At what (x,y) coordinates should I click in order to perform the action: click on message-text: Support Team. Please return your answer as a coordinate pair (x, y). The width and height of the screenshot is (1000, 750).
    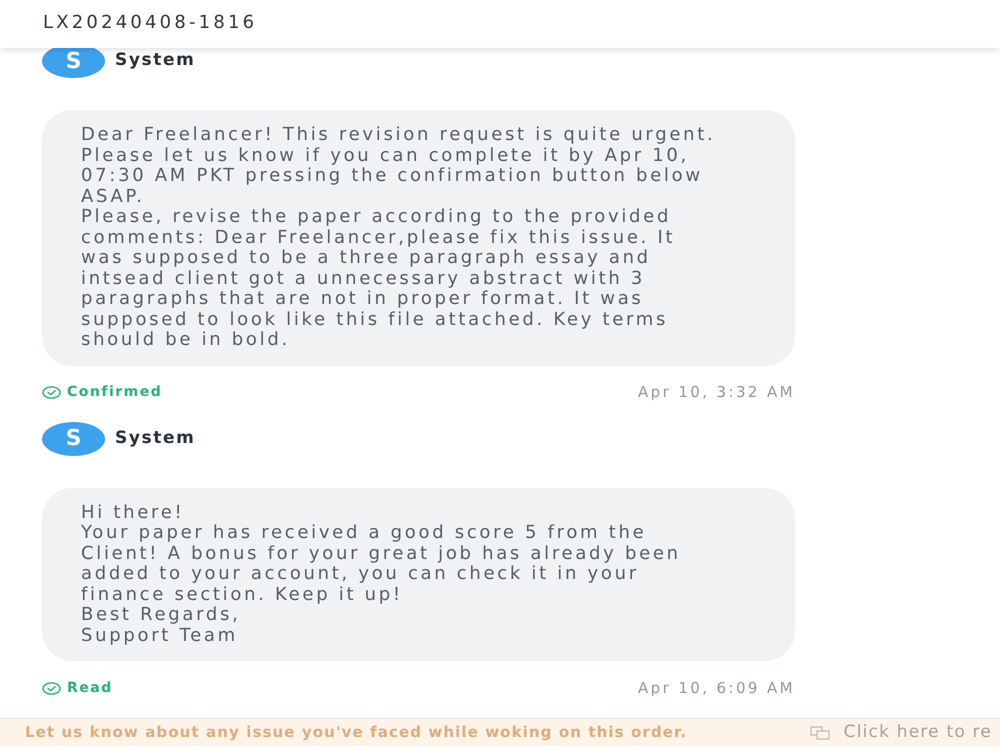
    Looking at the image, I should click on (160, 636).